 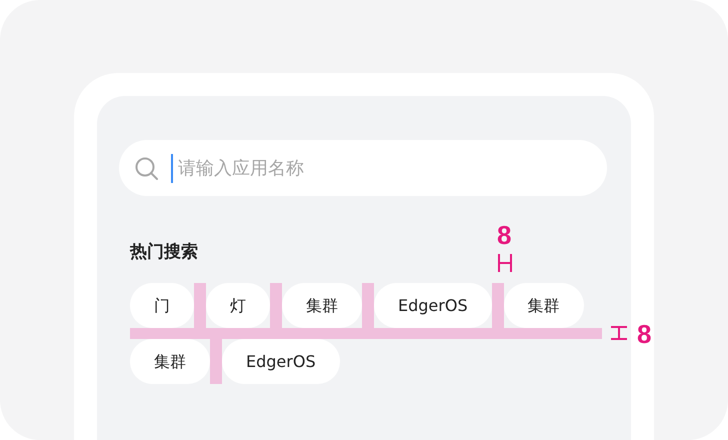 I want to click on tag-chip: 门, so click(x=162, y=305).